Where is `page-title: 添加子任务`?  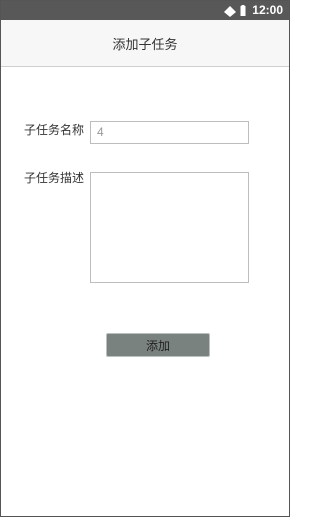 page-title: 添加子任务 is located at coordinates (145, 45).